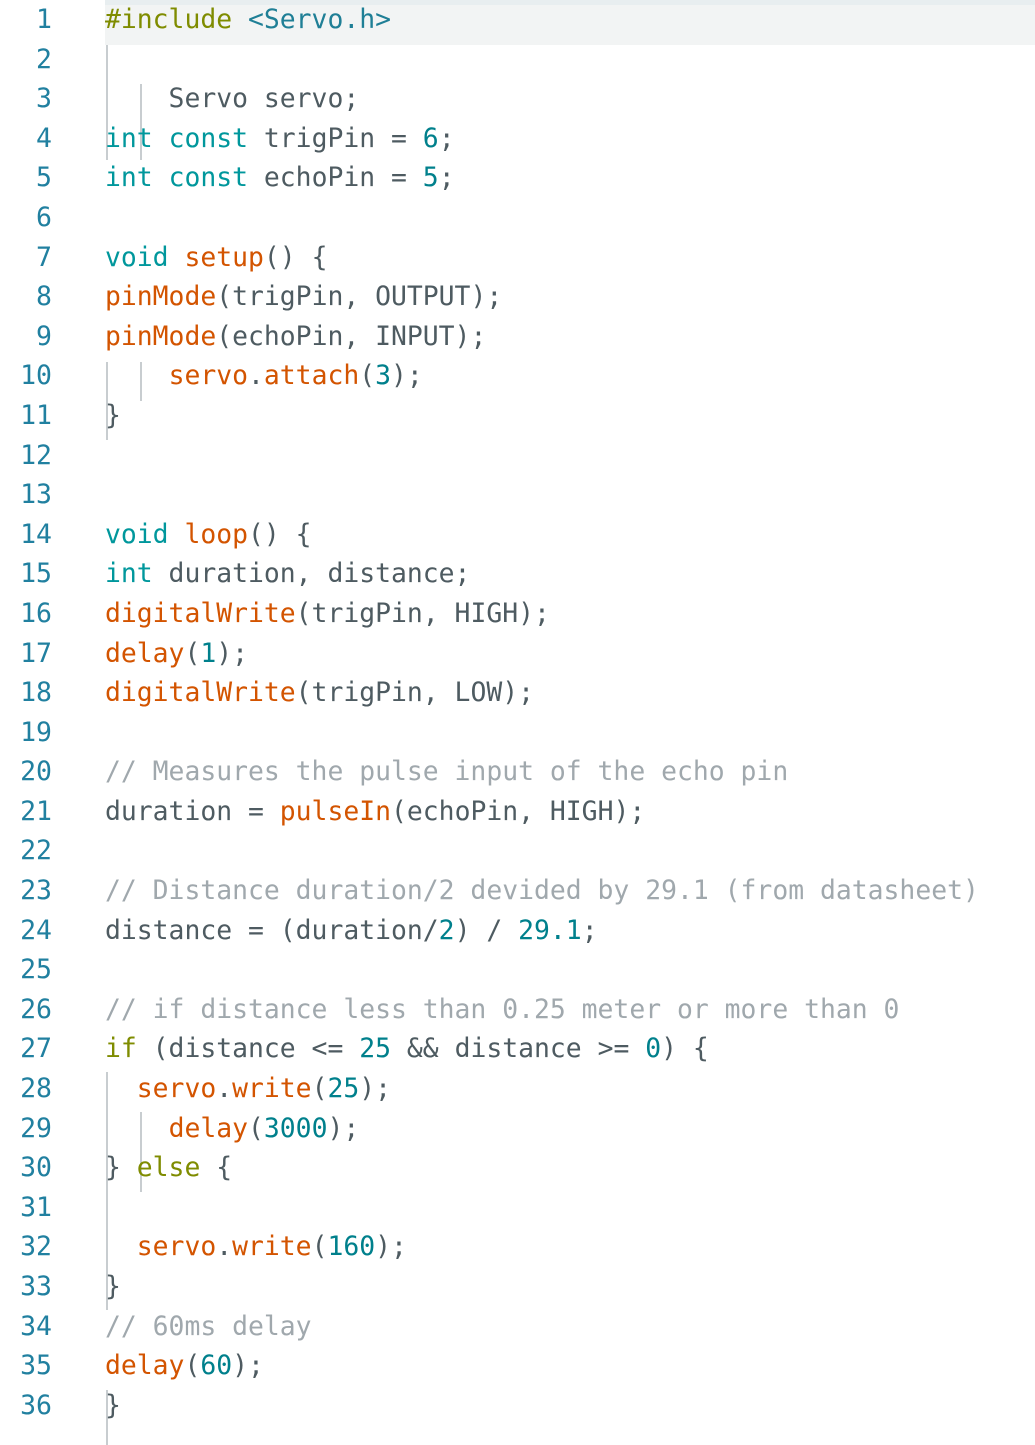  Describe the element at coordinates (517, 456) in the screenshot. I see `code-line: 12` at that location.